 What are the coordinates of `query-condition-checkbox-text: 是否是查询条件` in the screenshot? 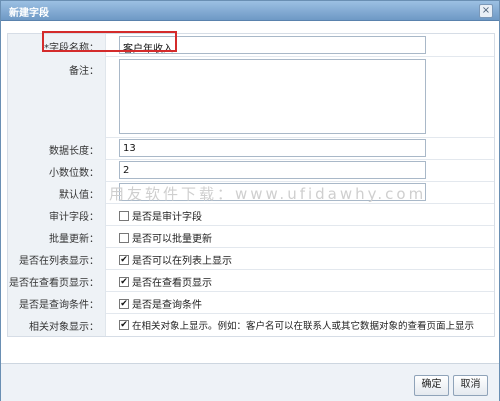 It's located at (167, 305).